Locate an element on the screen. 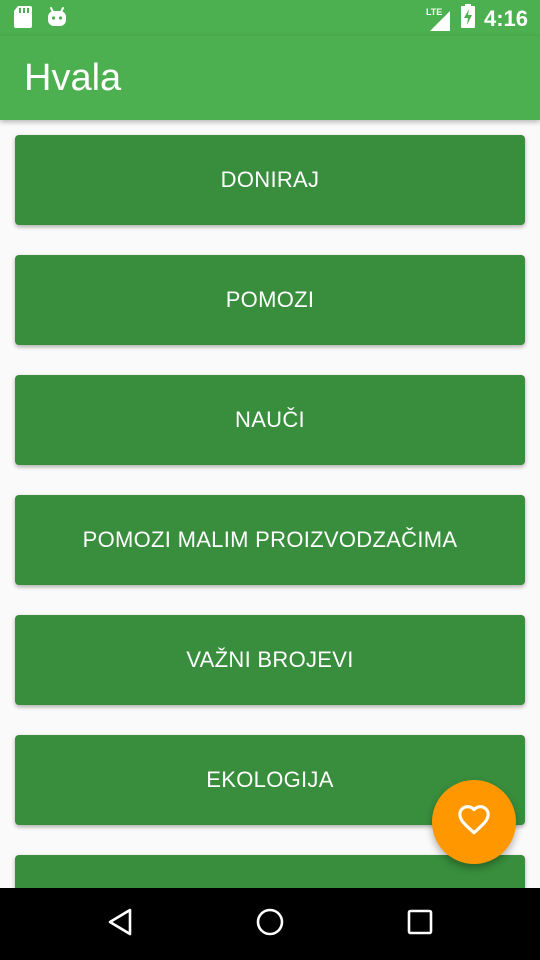 The width and height of the screenshot is (540, 960). status-bar: LTE 4:16 is located at coordinates (270, 18).